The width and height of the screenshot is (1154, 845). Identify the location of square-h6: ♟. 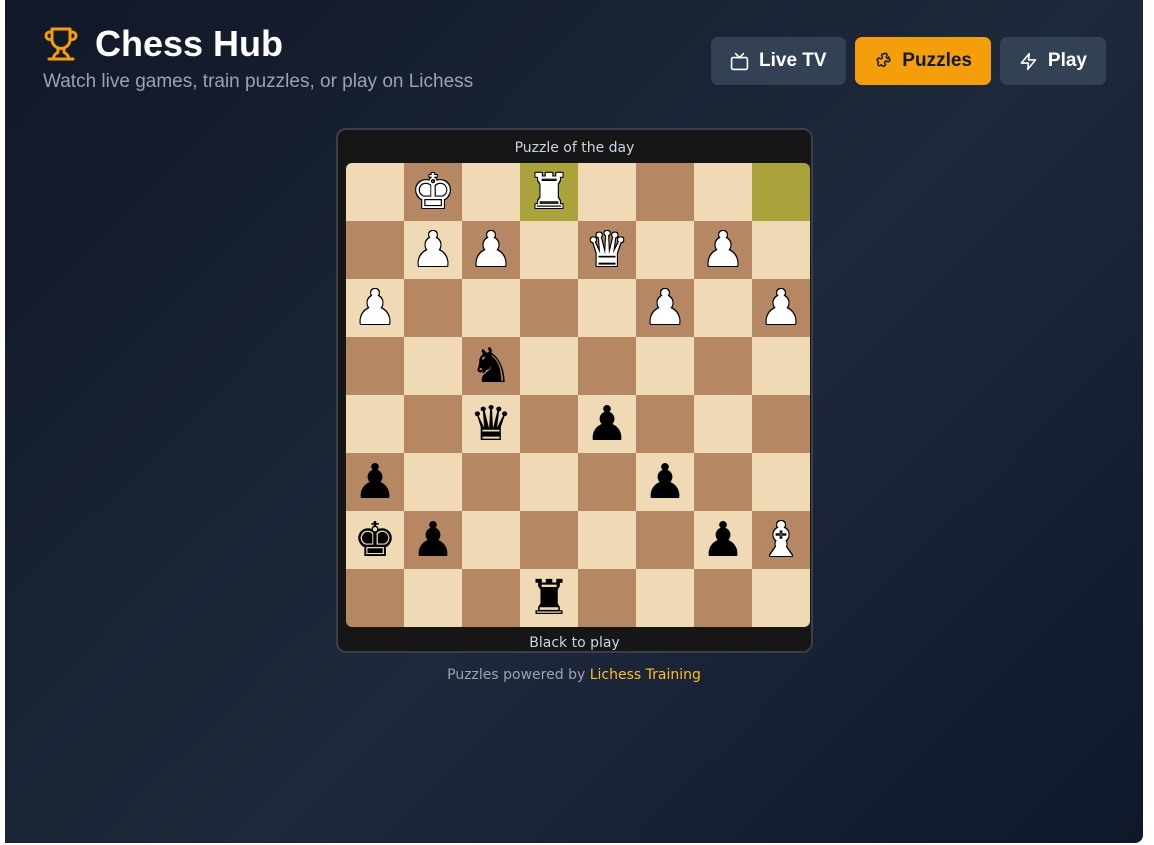
(781, 308).